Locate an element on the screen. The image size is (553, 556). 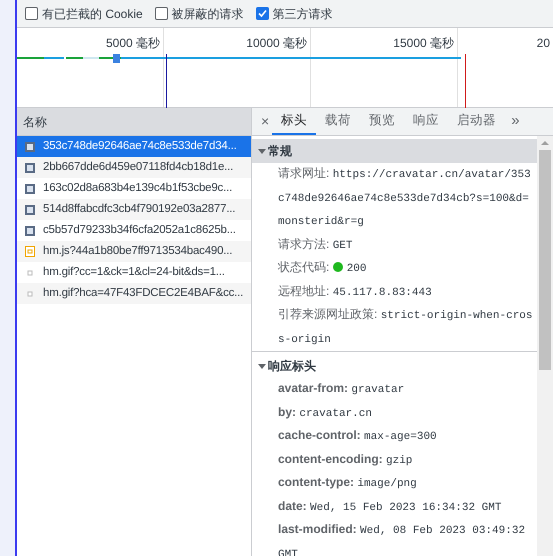
tick-label: 15000 毫秒 is located at coordinates (423, 43).